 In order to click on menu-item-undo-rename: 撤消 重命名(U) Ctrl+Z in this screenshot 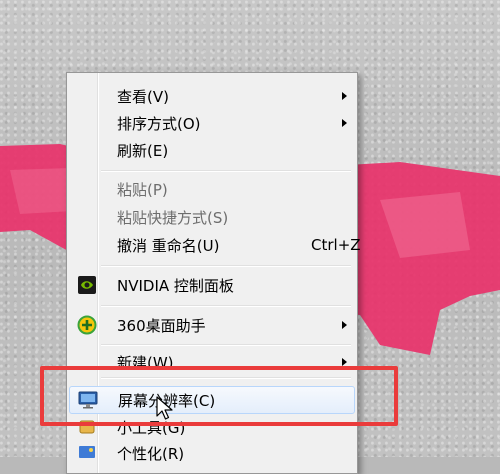, I will do `click(215, 245)`.